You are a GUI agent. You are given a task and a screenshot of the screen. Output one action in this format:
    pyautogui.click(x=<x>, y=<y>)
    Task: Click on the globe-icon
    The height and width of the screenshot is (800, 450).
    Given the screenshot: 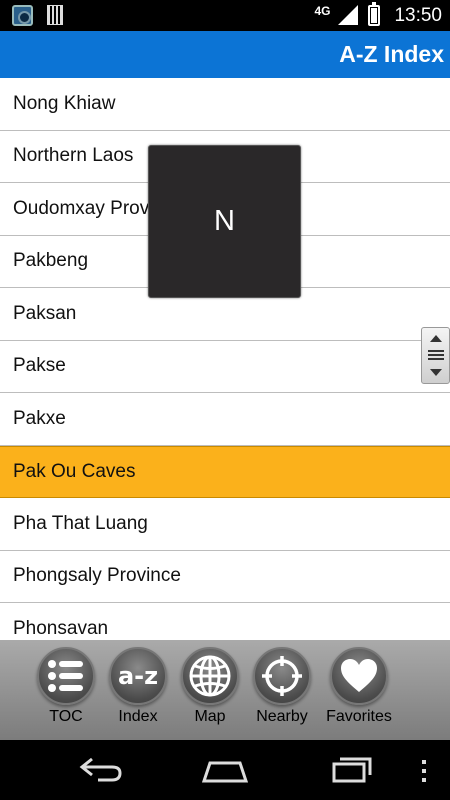 What is the action you would take?
    pyautogui.click(x=210, y=676)
    